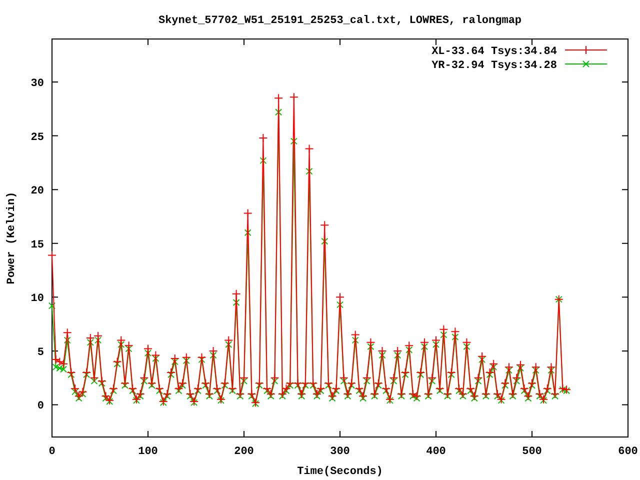  I want to click on tick-label: 500, so click(532, 452).